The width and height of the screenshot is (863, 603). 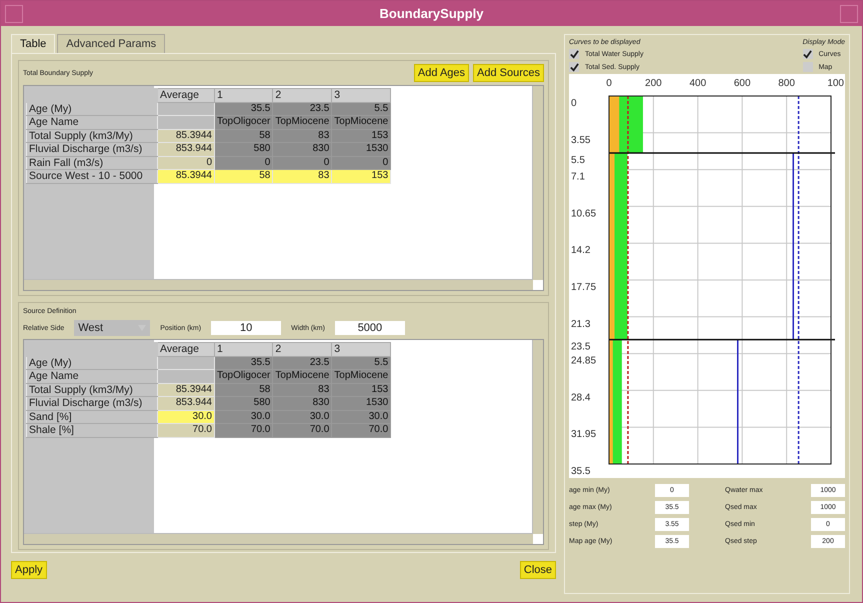 What do you see at coordinates (578, 177) in the screenshot?
I see `y-axis-label: 7.1` at bounding box center [578, 177].